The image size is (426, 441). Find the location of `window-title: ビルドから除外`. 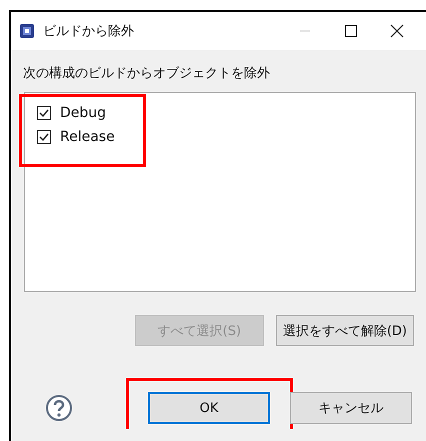

window-title: ビルドから除外 is located at coordinates (88, 31).